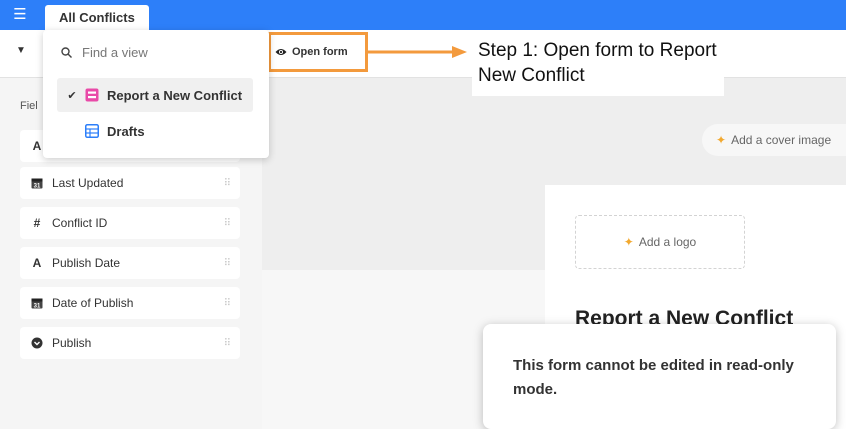  Describe the element at coordinates (72, 343) in the screenshot. I see `field-label: Publish` at that location.